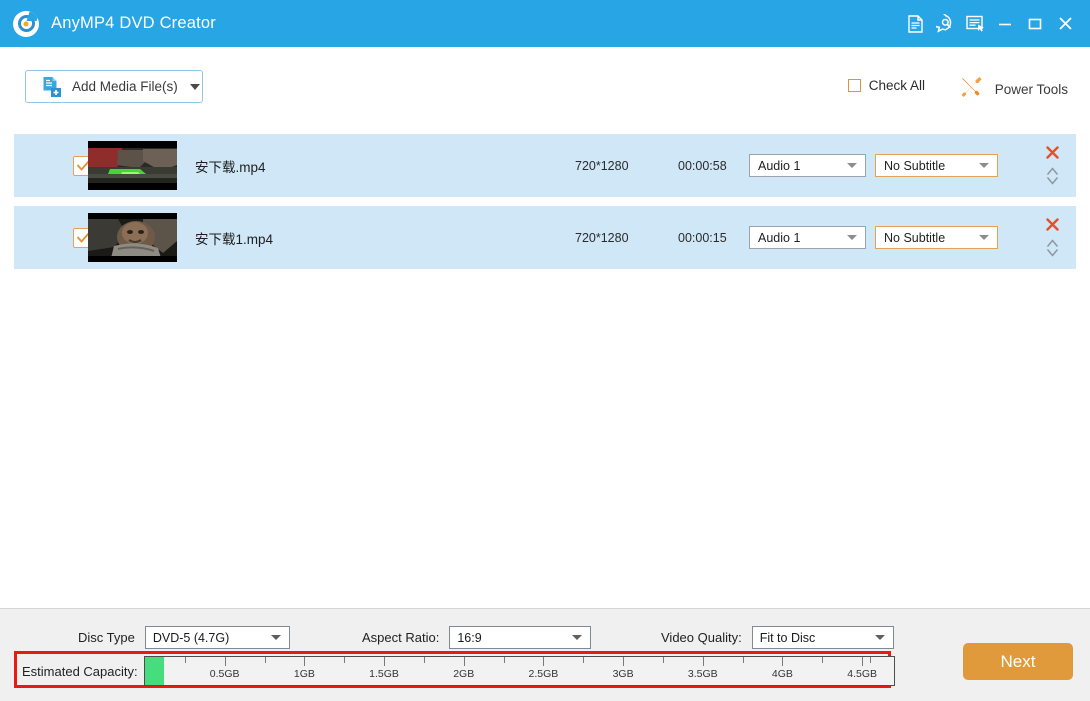 The width and height of the screenshot is (1090, 701). Describe the element at coordinates (862, 674) in the screenshot. I see `capacity-tick-label: 4.5GB` at that location.